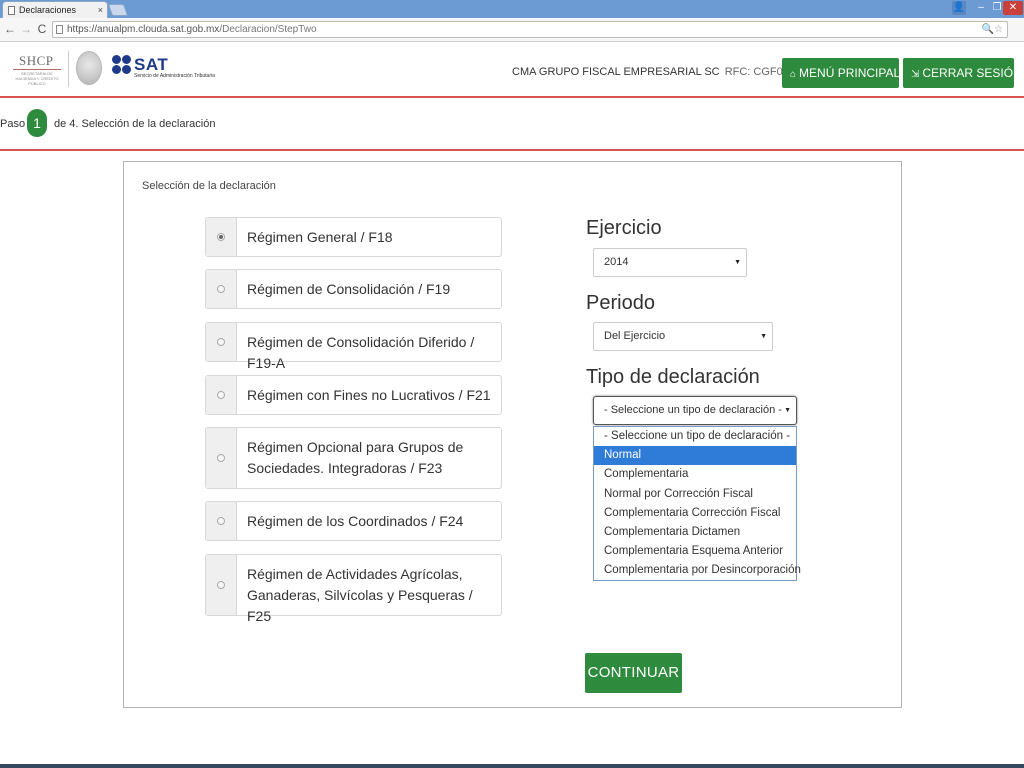 This screenshot has width=1024, height=768. What do you see at coordinates (616, 262) in the screenshot?
I see `ejercicio-value: 2014` at bounding box center [616, 262].